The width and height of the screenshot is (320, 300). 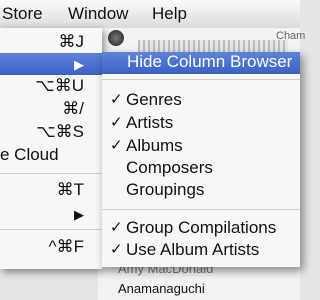 I want to click on now-playing-text: Cham, so click(x=291, y=36).